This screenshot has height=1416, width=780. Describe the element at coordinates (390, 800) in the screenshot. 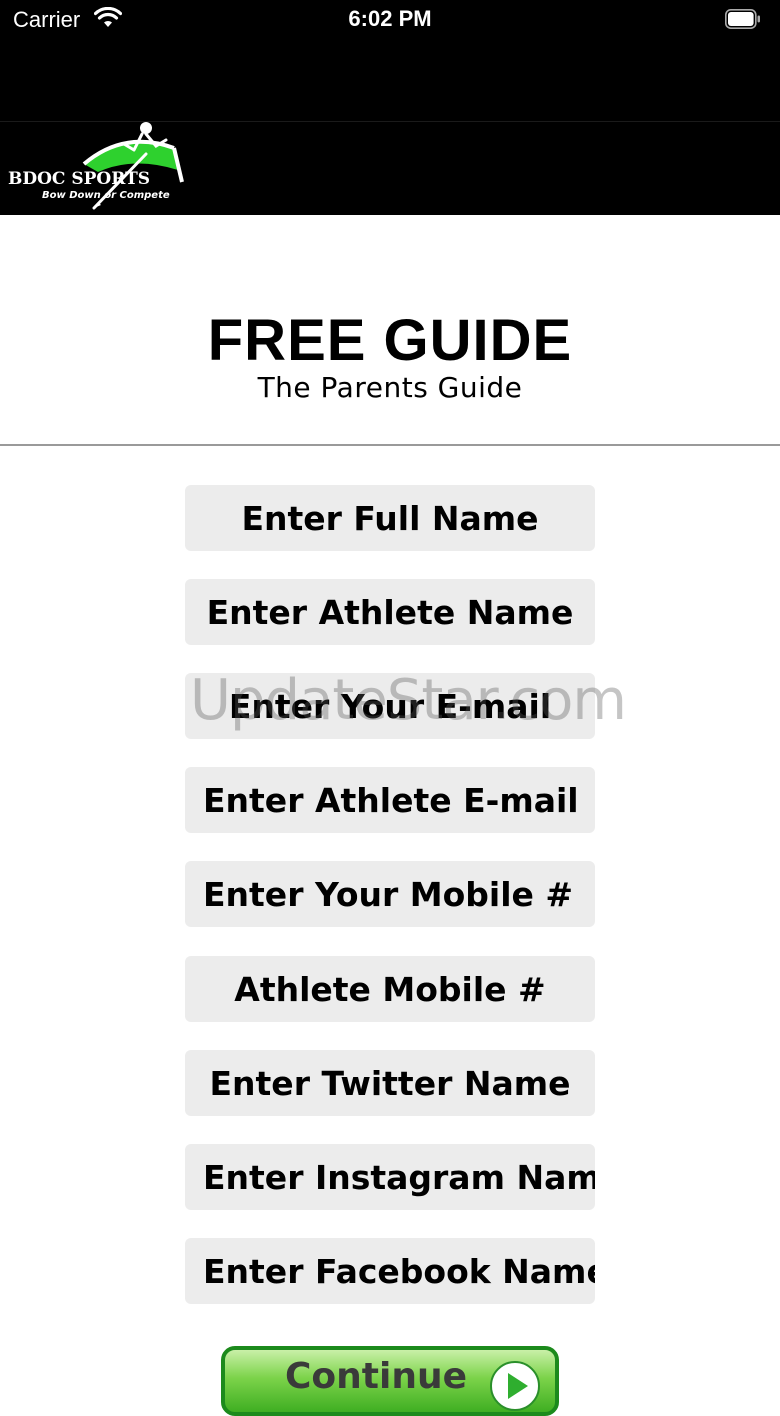

I see `athlete-email-field: Enter Athlete E-mail` at that location.